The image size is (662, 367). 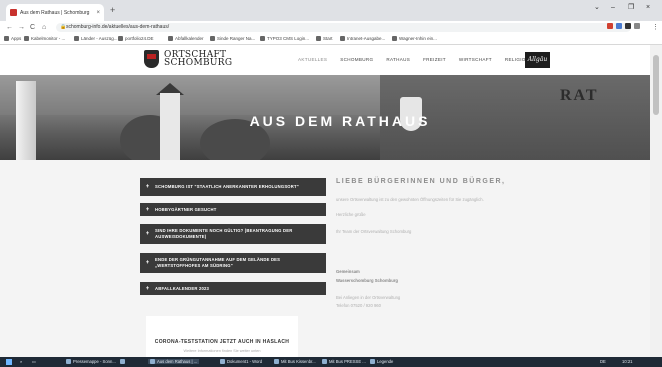 What do you see at coordinates (368, 297) in the screenshot?
I see `article-text: Bei Anliegen in der Ortsverwaltung` at bounding box center [368, 297].